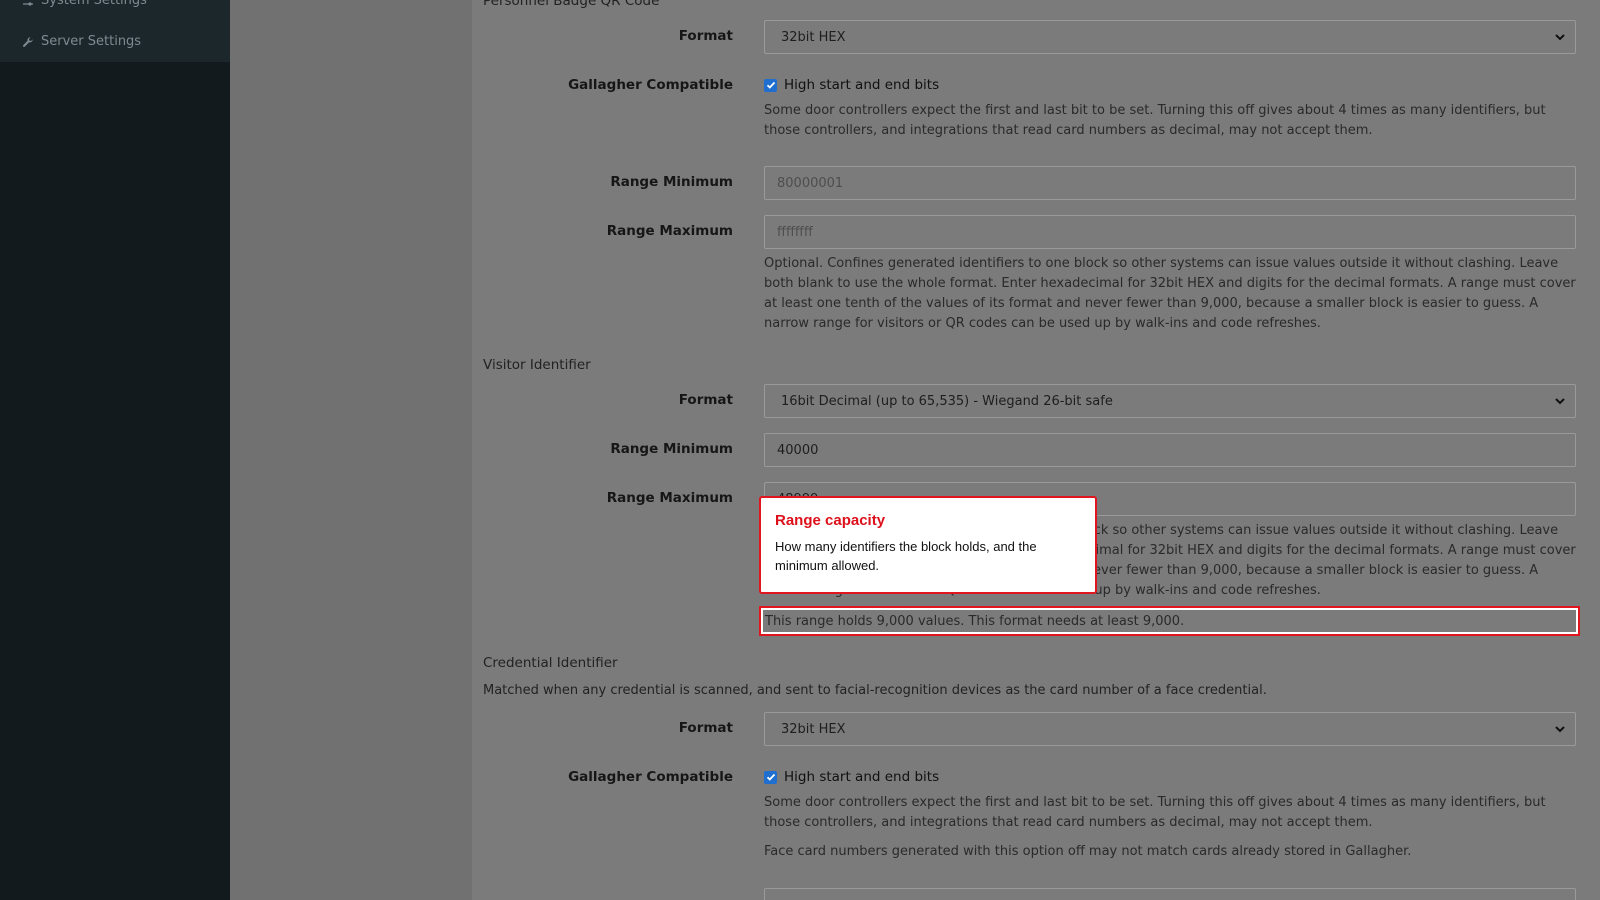 Image resolution: width=1600 pixels, height=900 pixels. I want to click on sidebar-item-label: System Settings, so click(94, 4).